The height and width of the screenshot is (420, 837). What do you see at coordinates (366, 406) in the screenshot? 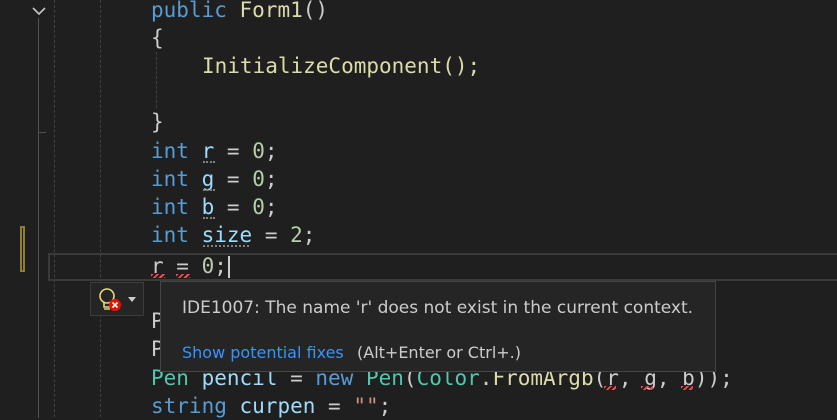
I see `string-literal: ""` at bounding box center [366, 406].